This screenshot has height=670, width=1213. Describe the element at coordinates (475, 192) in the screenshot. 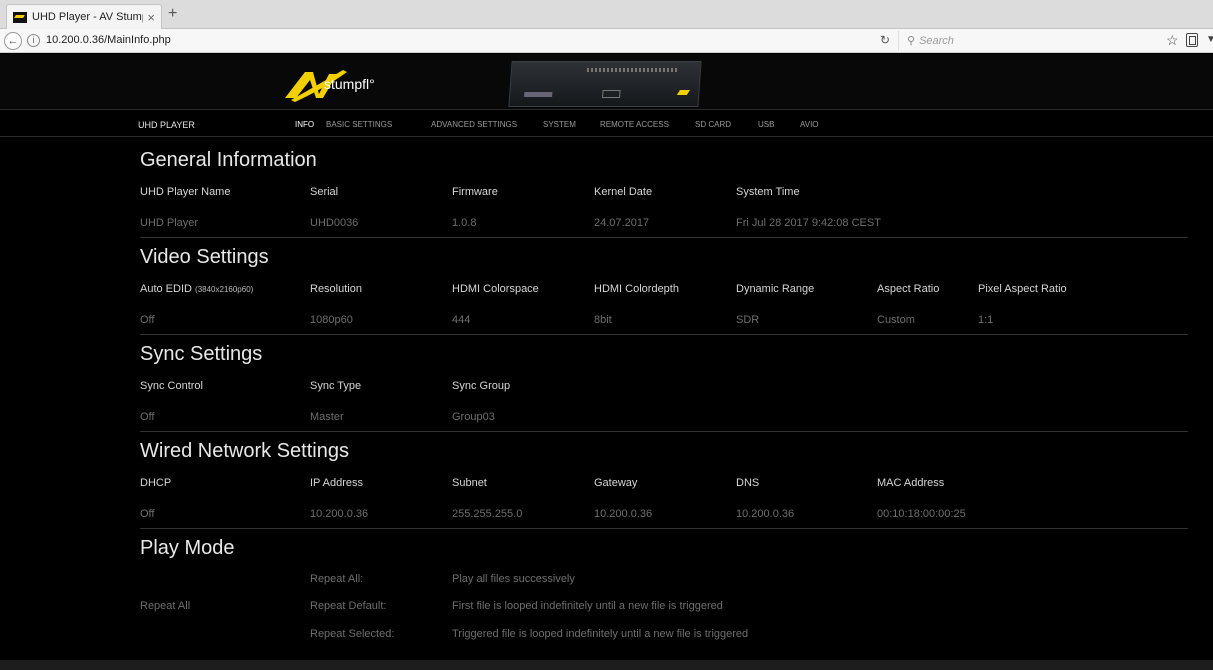

I see `firmware-label: Firmware` at that location.